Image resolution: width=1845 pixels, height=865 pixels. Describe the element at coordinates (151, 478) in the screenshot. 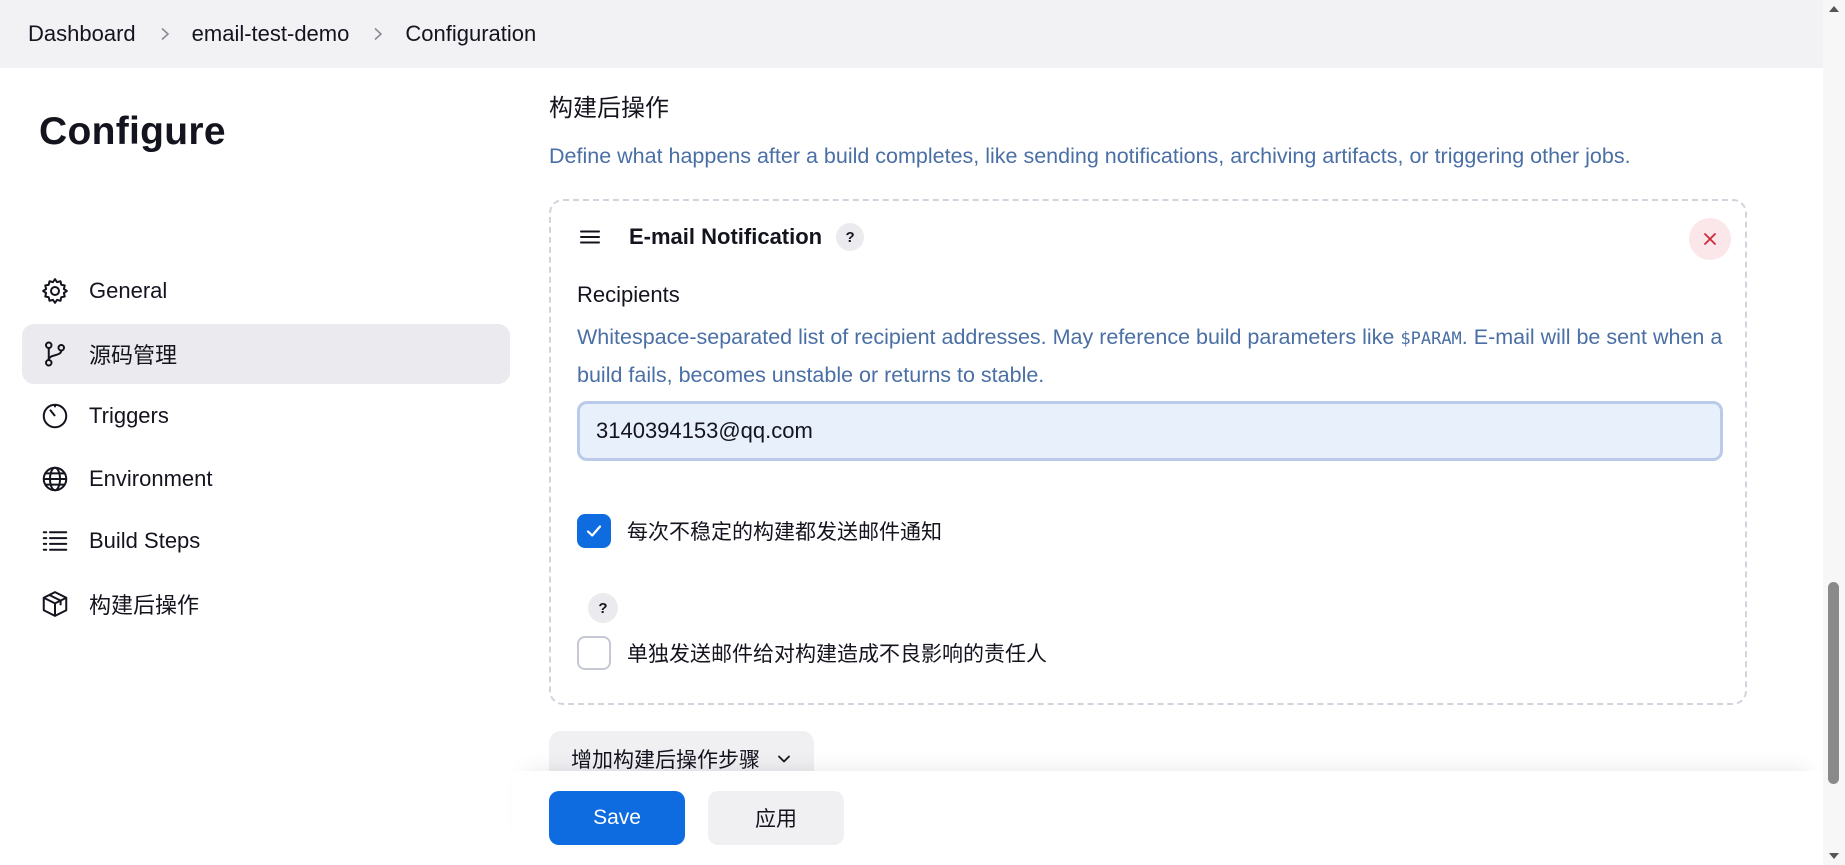

I see `sidebar-item-label: Environment` at that location.